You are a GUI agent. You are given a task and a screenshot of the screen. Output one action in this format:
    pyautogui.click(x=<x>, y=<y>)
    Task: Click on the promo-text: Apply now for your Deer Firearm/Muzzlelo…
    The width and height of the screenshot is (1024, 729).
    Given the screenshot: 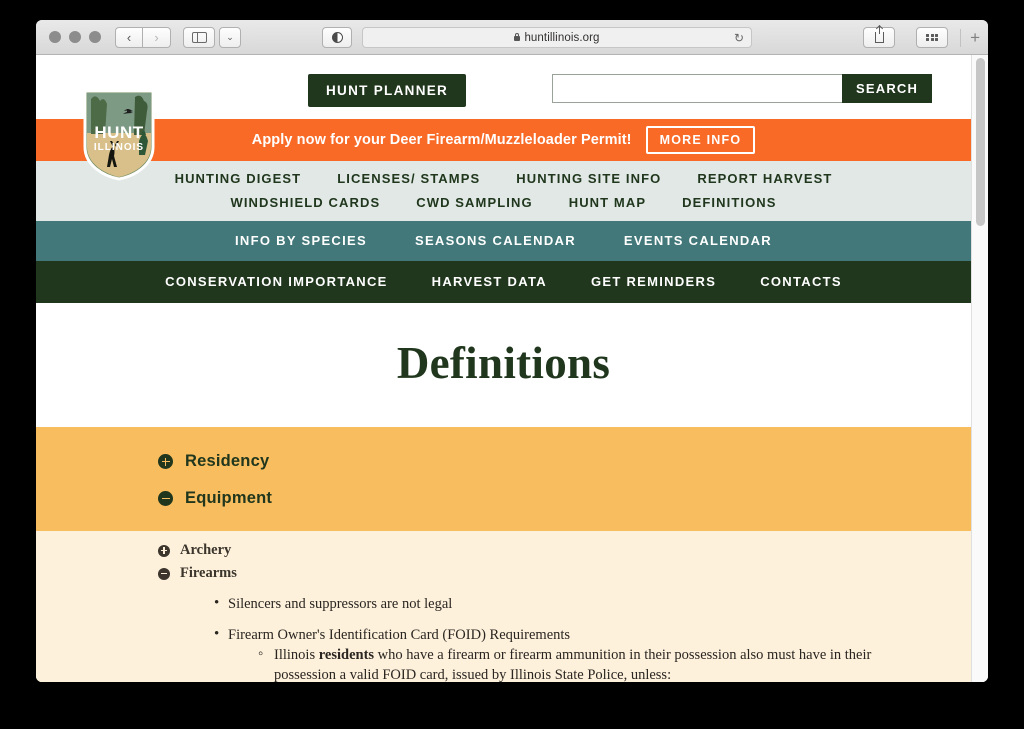 What is the action you would take?
    pyautogui.click(x=441, y=140)
    